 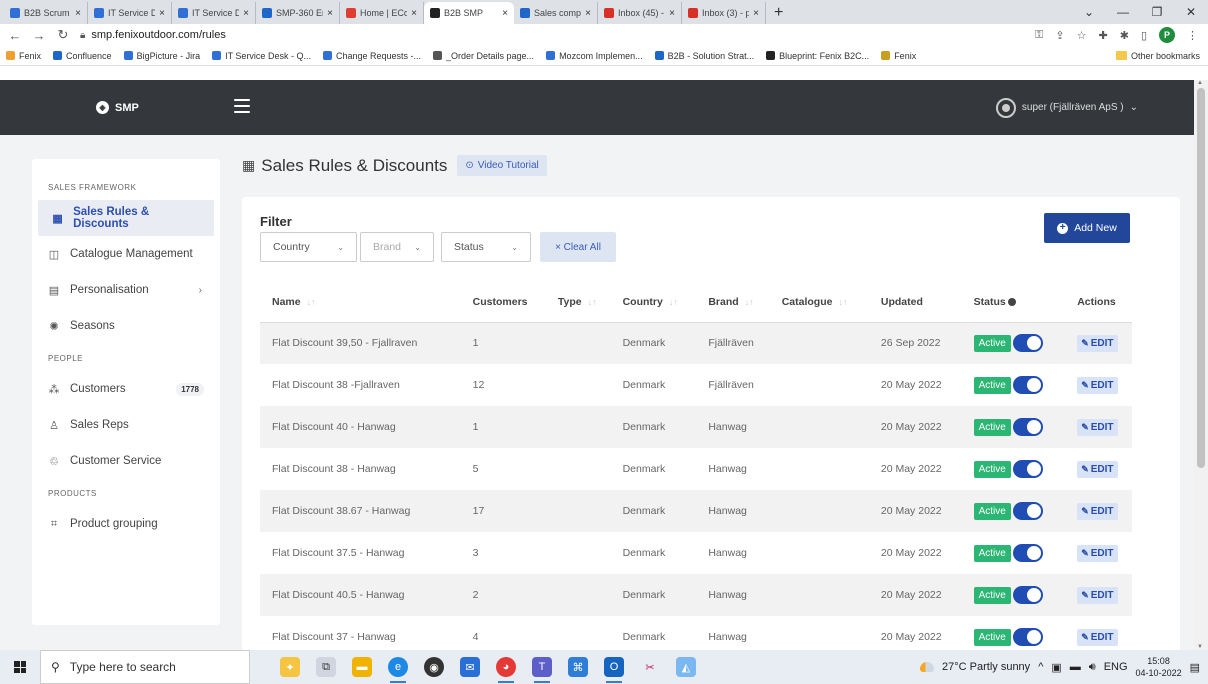 I want to click on tab-search-icon: ⌄, so click(x=1089, y=12).